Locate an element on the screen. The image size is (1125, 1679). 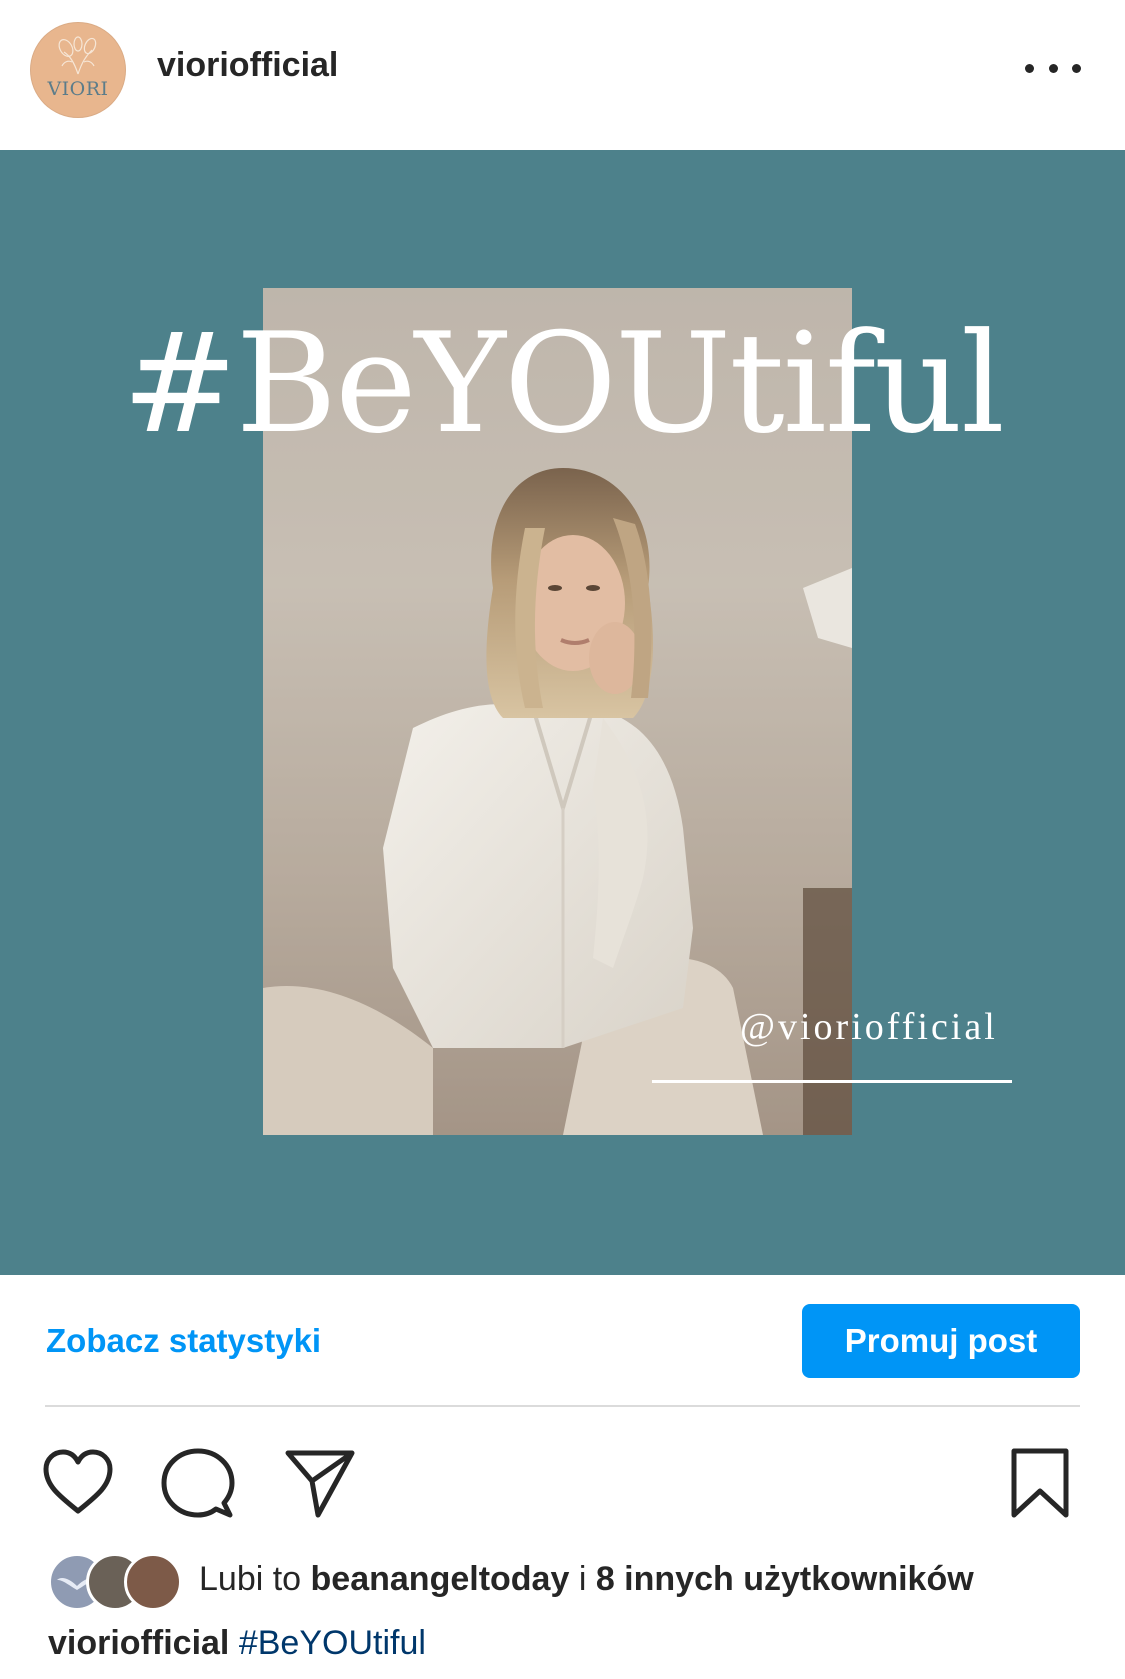
post-author-username: vioriofficial is located at coordinates (247, 65).